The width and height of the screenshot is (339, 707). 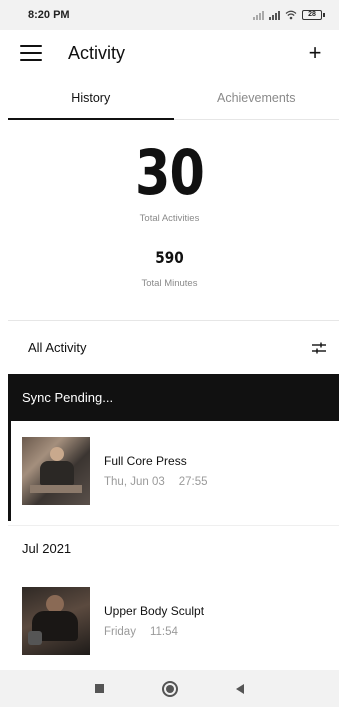 What do you see at coordinates (193, 482) in the screenshot?
I see `activity-duration: 27:55` at bounding box center [193, 482].